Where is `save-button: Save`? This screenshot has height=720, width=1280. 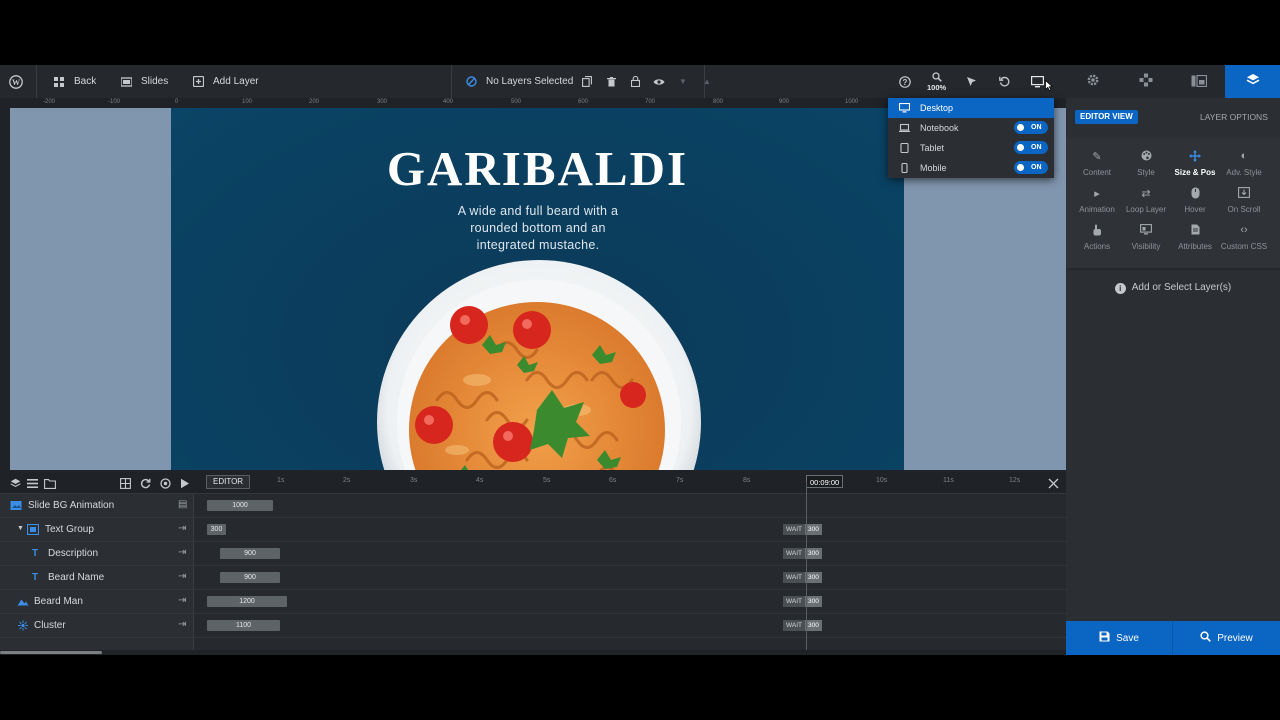
save-button: Save is located at coordinates (1119, 638).